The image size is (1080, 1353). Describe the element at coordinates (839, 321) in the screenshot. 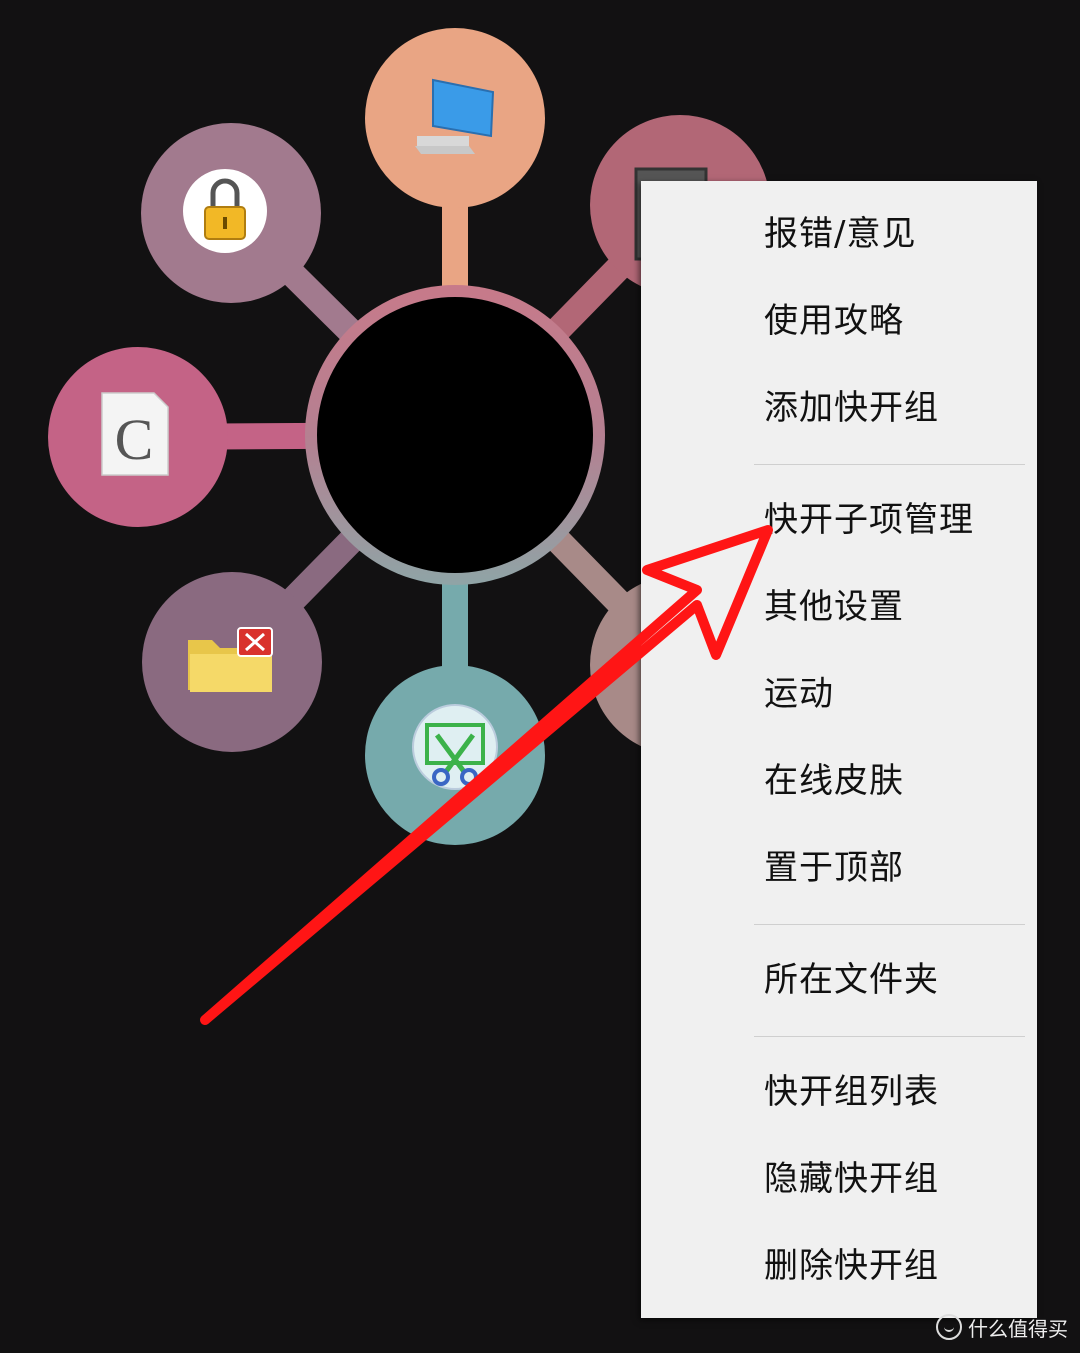

I see `menu-item: 使用攻略` at that location.